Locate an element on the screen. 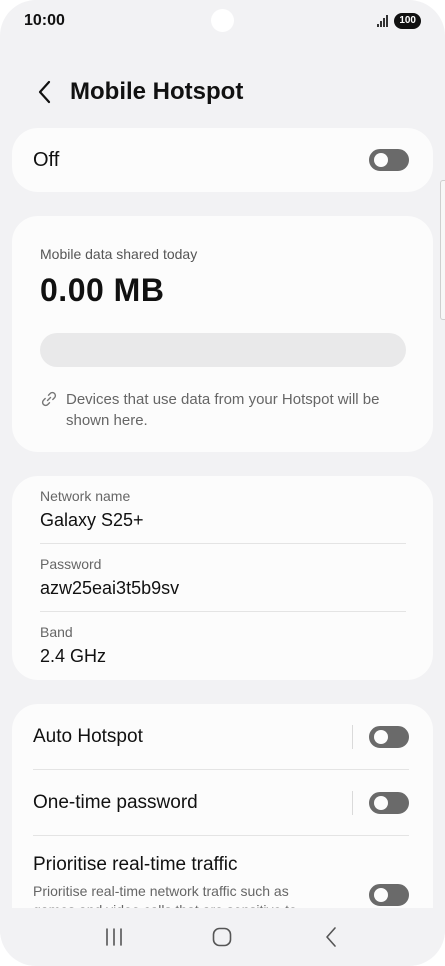 This screenshot has width=445, height=966. password-value: azw25eai3t5b9sv is located at coordinates (110, 588).